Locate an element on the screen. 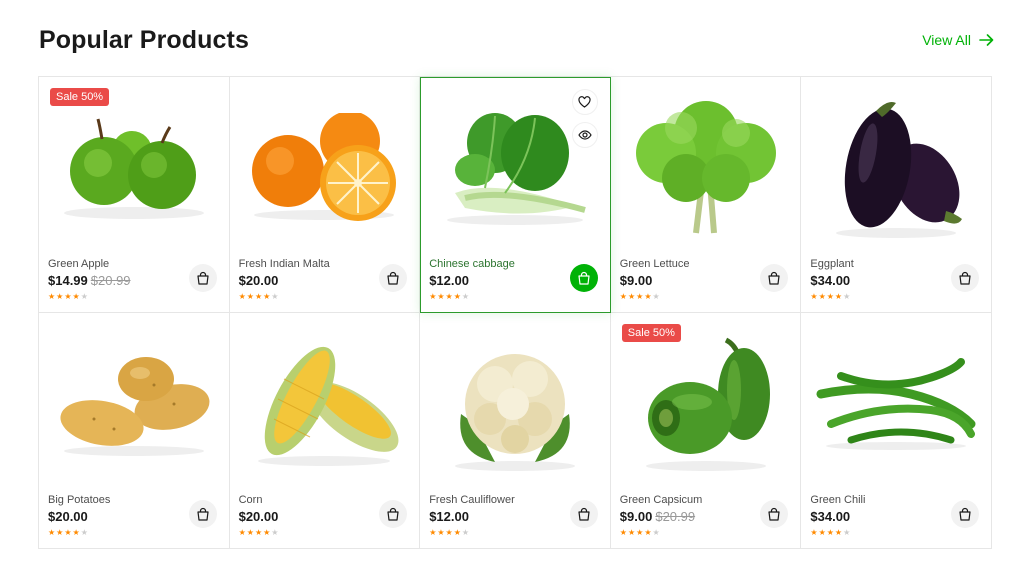  eye-icon is located at coordinates (585, 135).